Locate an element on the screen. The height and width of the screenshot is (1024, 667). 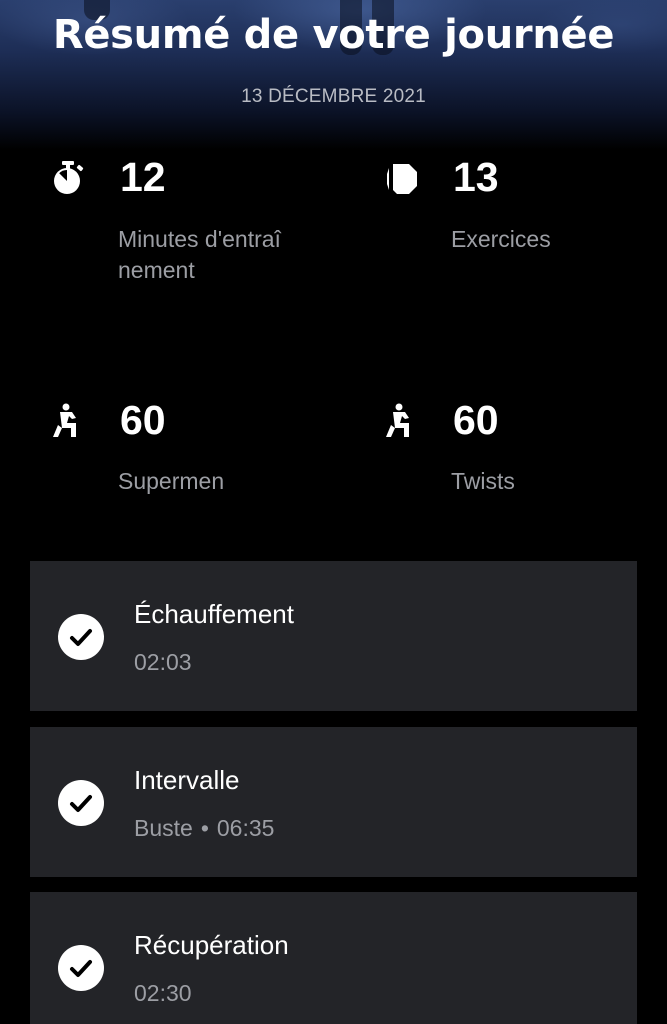
session-card-interval: Intervalle Buste • 06:35 is located at coordinates (333, 802).